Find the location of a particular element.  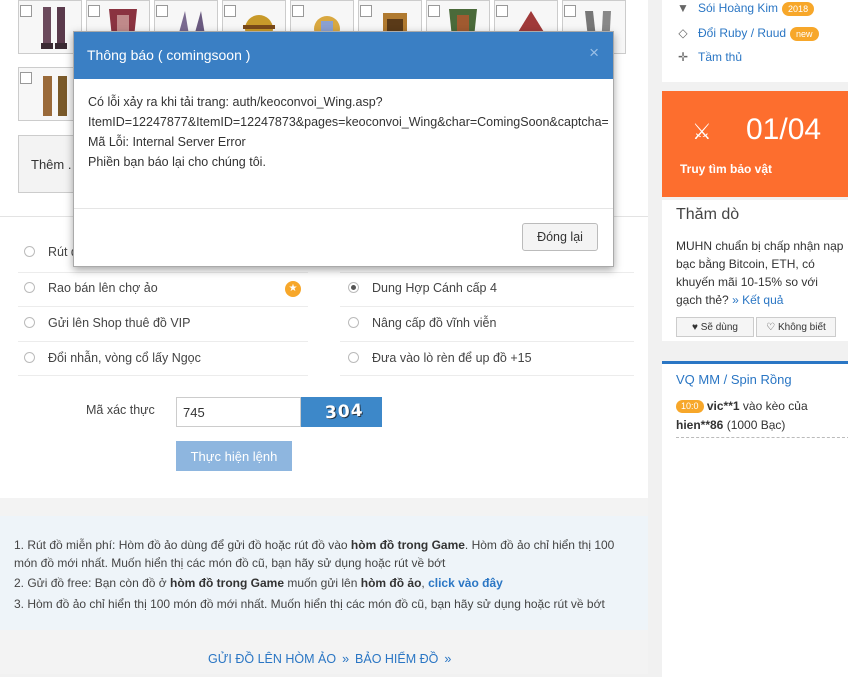

dialog-title: Thông báo ( comingsoon ) is located at coordinates (169, 55).